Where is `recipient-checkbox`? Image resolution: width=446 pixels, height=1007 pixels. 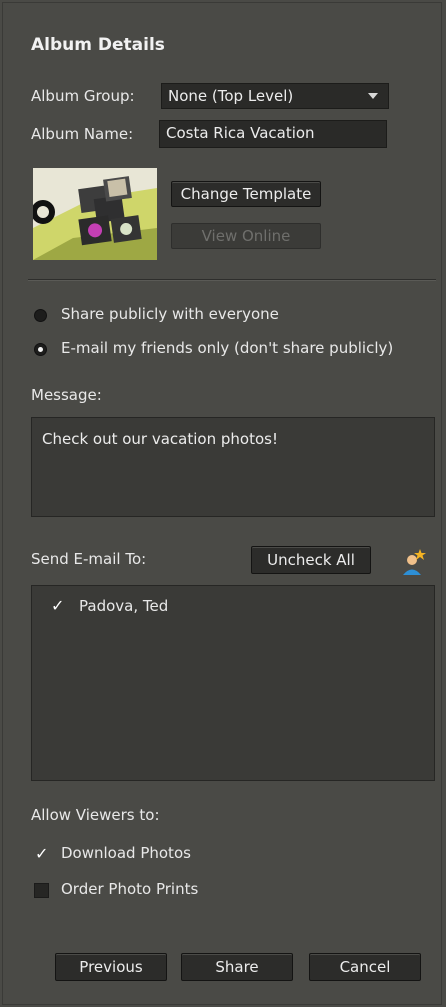
recipient-checkbox is located at coordinates (57, 605).